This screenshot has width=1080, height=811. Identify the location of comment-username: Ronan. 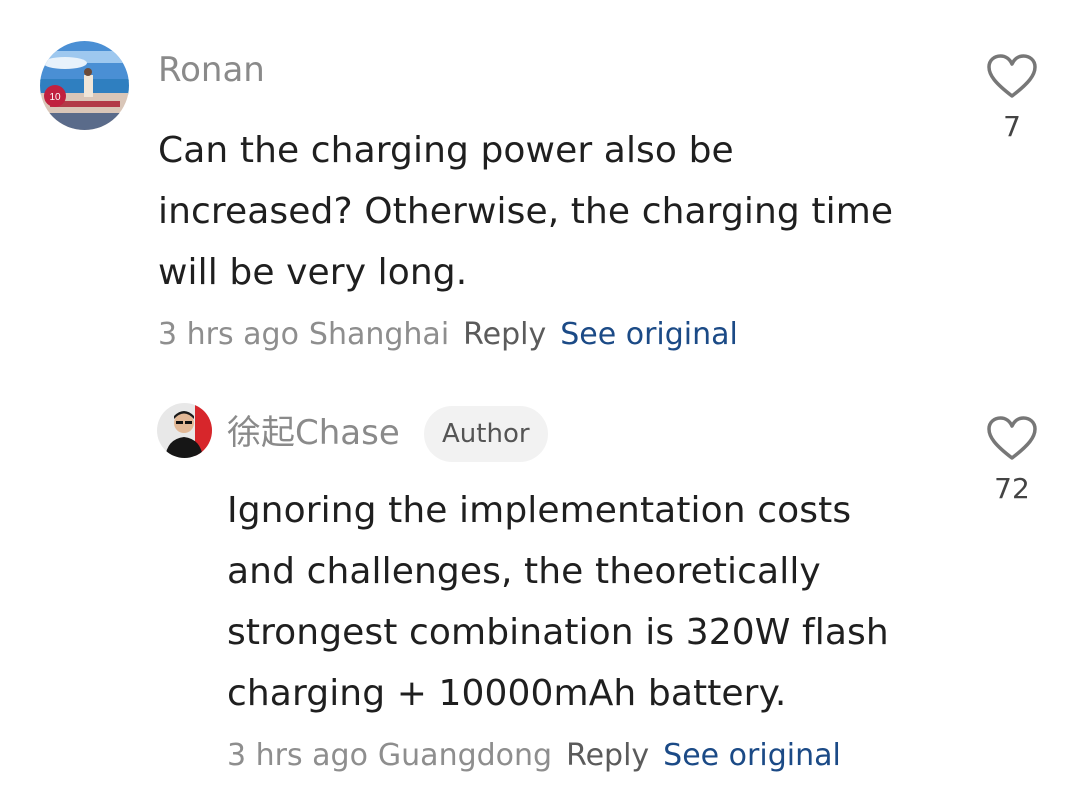
(211, 70).